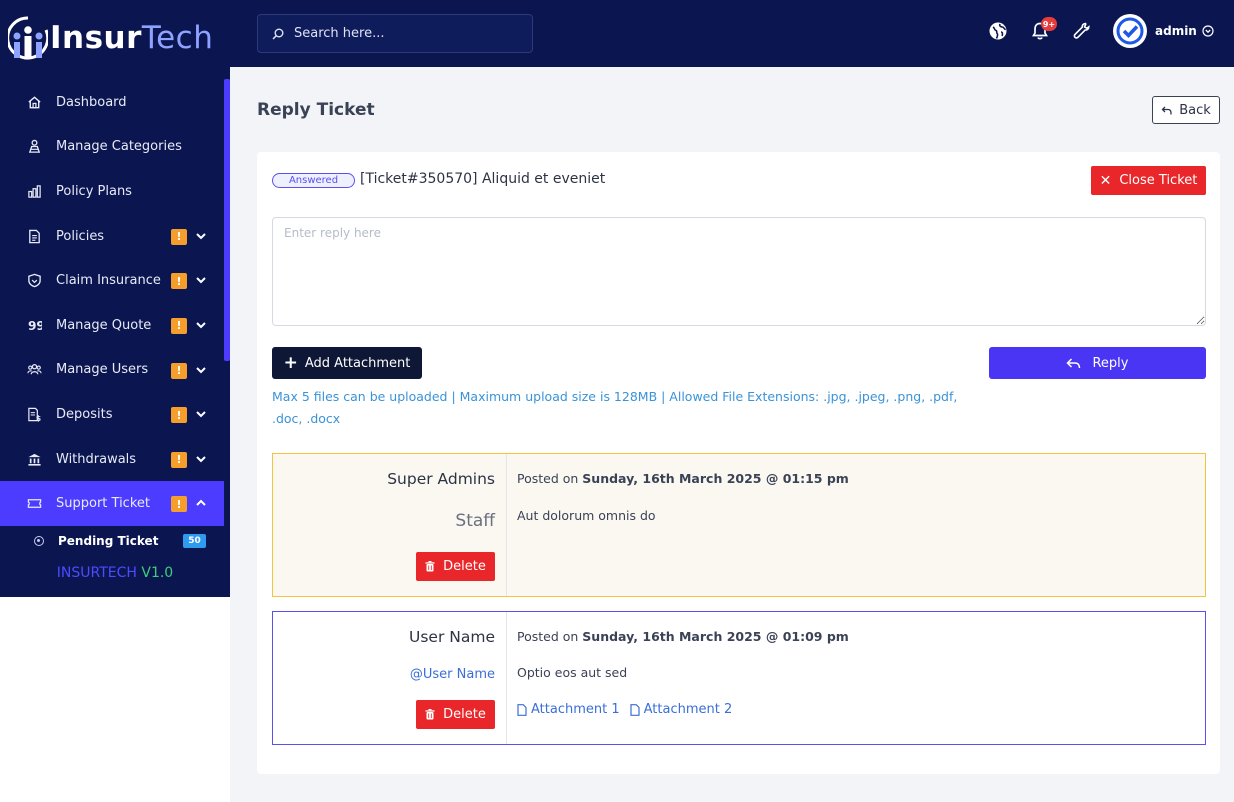 This screenshot has width=1234, height=802. I want to click on message-body: Aut dolorum omnis do, so click(586, 515).